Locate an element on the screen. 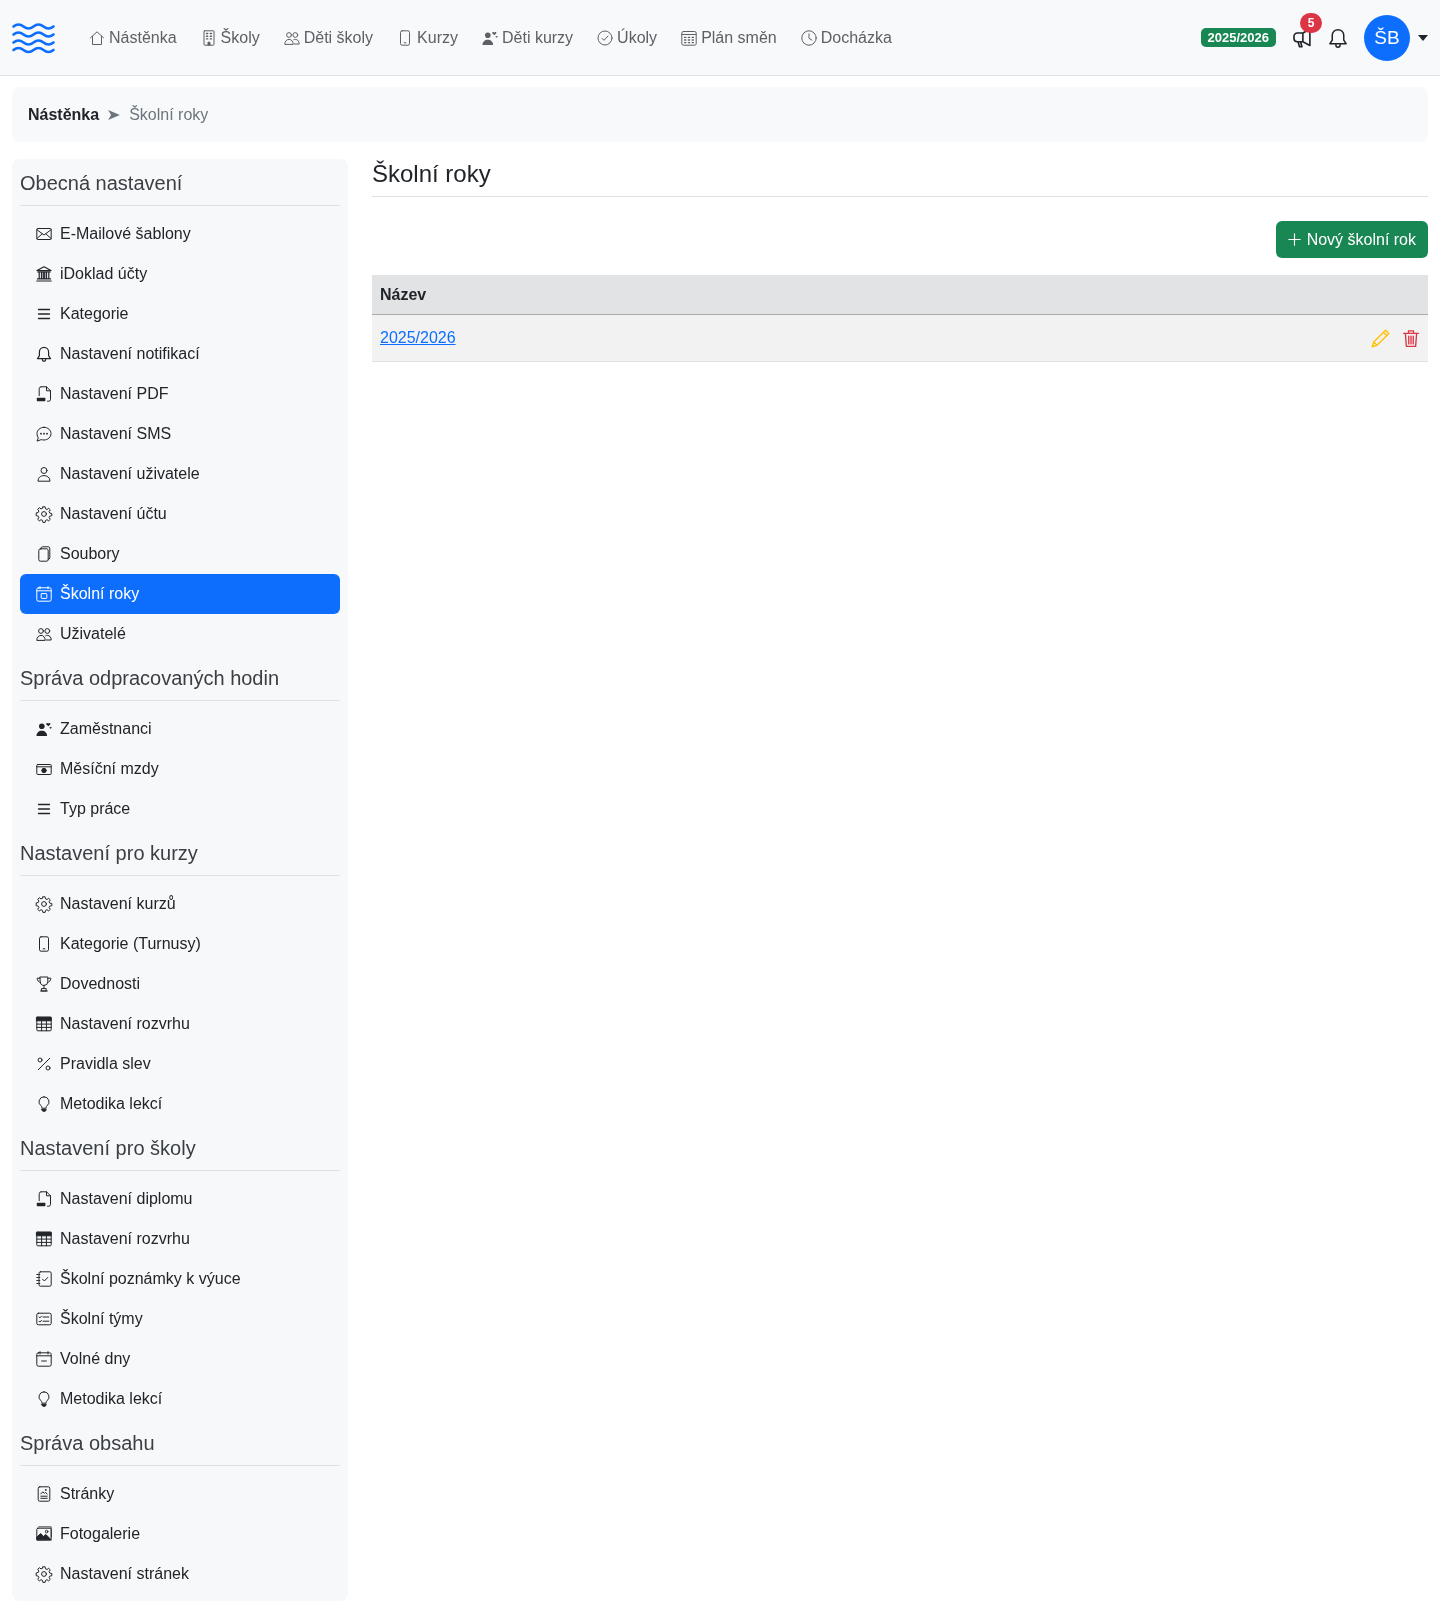  sidebar-item: Nastavení uživatele is located at coordinates (180, 474).